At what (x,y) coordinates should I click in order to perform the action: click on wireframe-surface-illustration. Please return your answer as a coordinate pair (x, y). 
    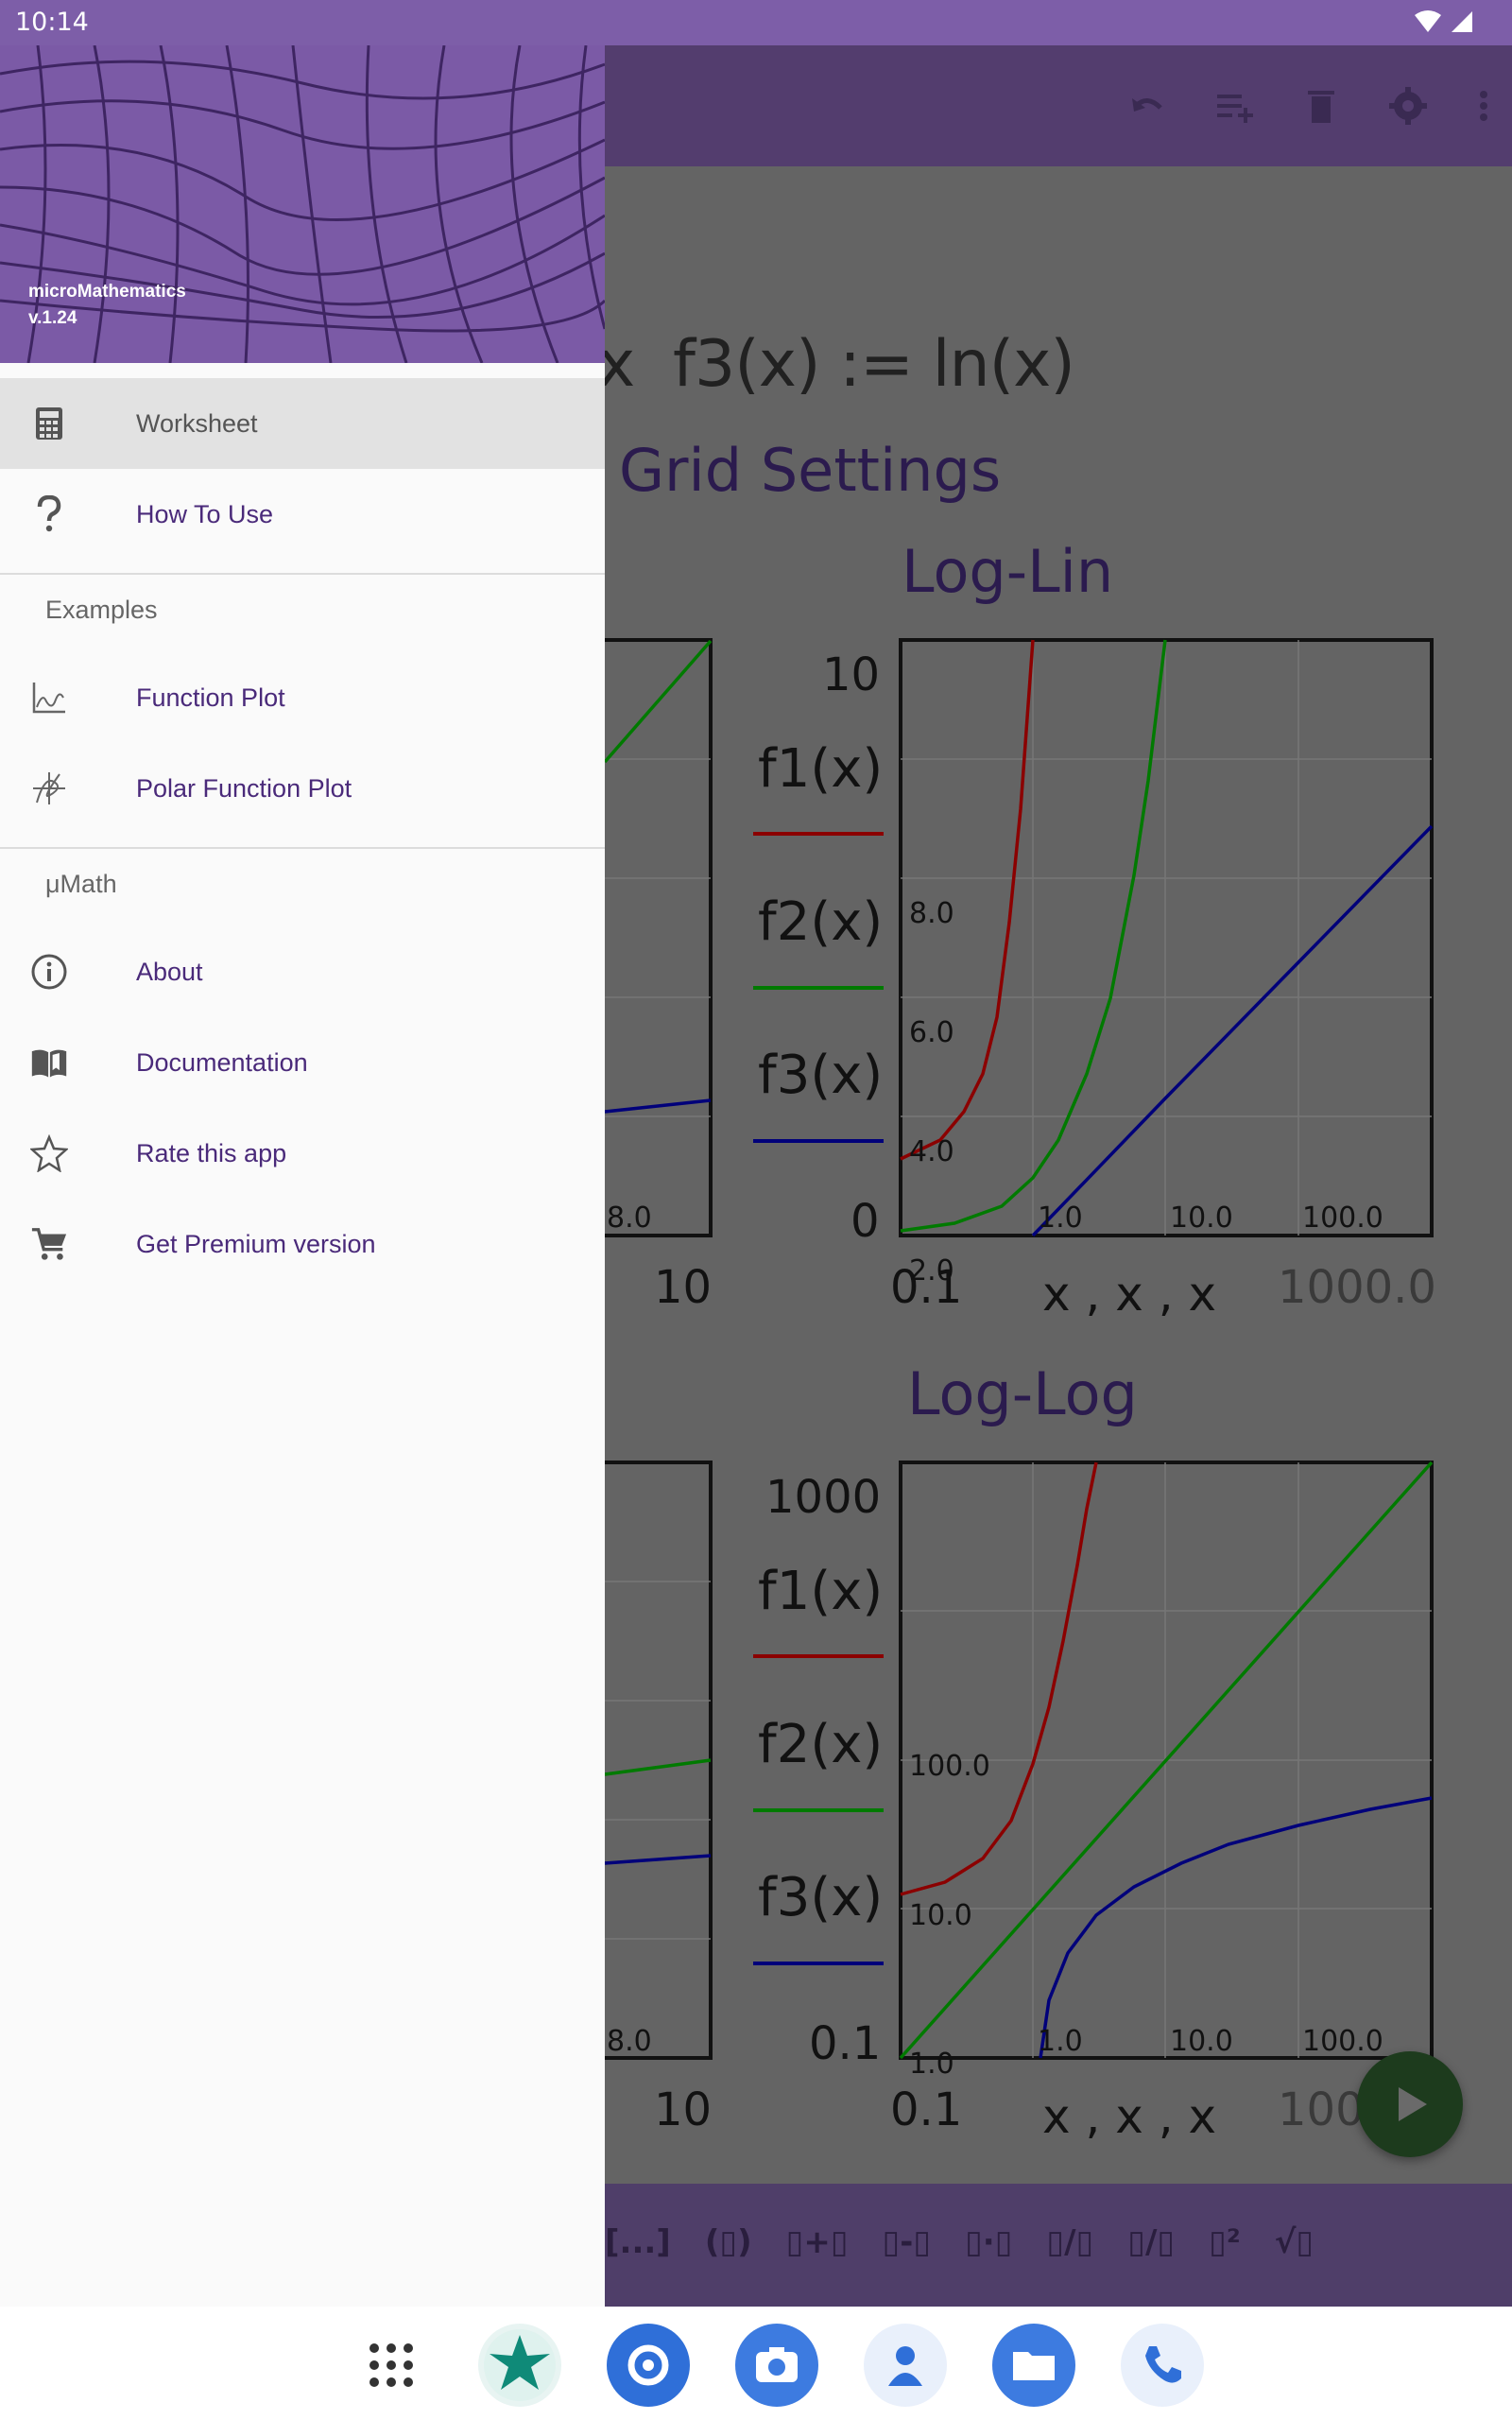
    Looking at the image, I should click on (302, 204).